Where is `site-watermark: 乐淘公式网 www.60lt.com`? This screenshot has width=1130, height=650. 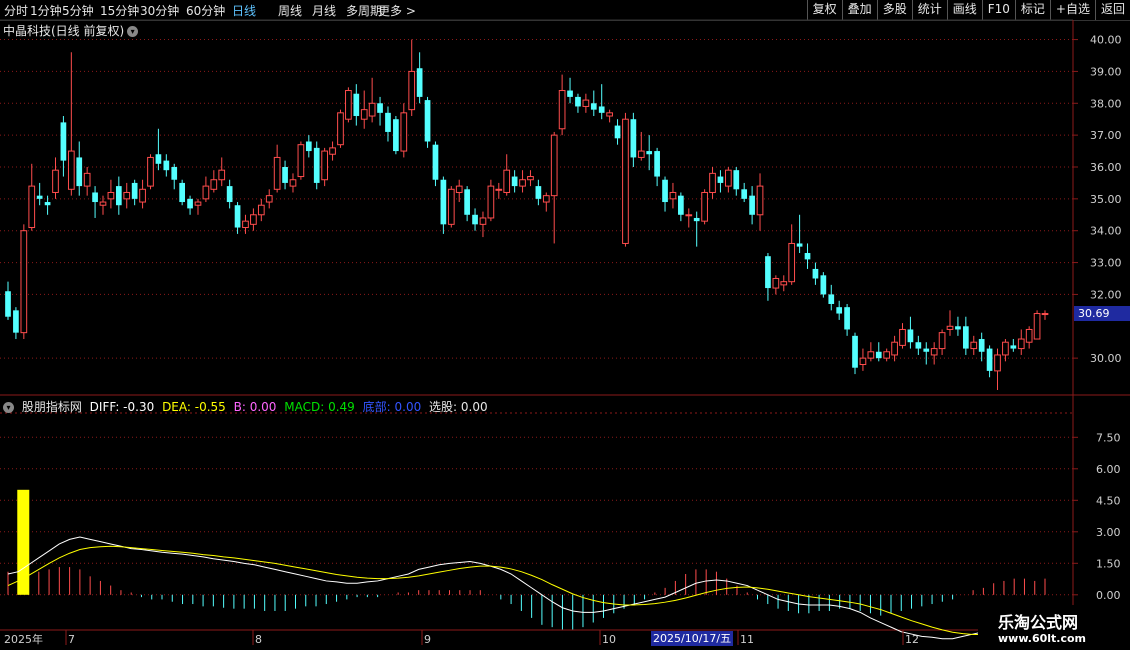
site-watermark: 乐淘公式网 www.60lt.com is located at coordinates (1054, 627).